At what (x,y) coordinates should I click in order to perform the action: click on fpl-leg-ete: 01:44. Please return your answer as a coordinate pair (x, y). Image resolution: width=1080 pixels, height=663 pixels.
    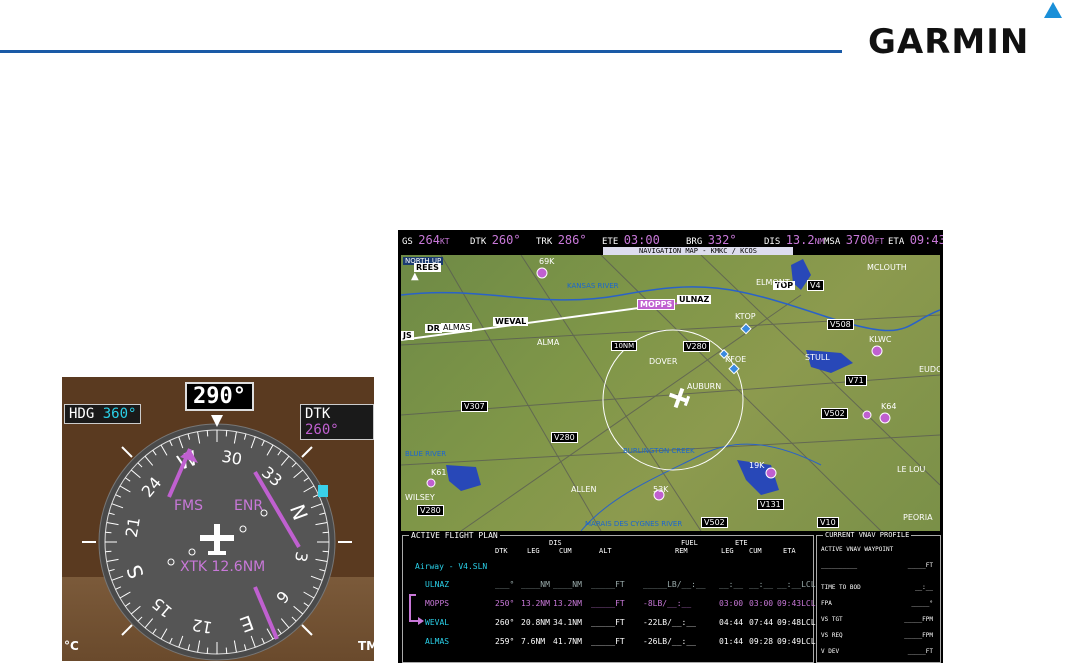
    Looking at the image, I should click on (731, 641).